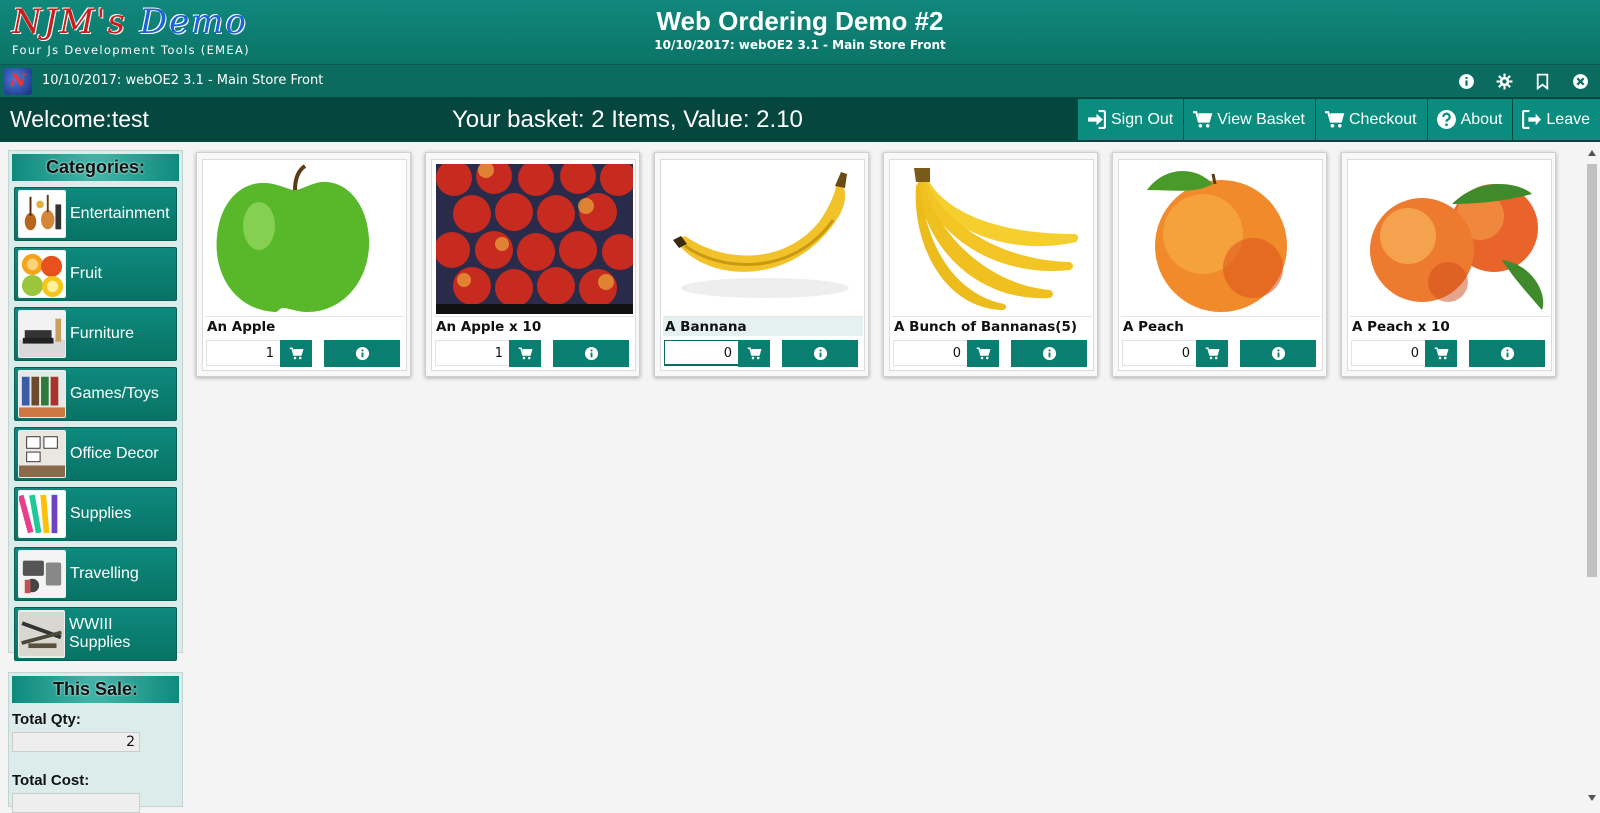 Image resolution: width=1600 pixels, height=813 pixels. What do you see at coordinates (95, 214) in the screenshot?
I see `category-entertainment: Entertainment` at bounding box center [95, 214].